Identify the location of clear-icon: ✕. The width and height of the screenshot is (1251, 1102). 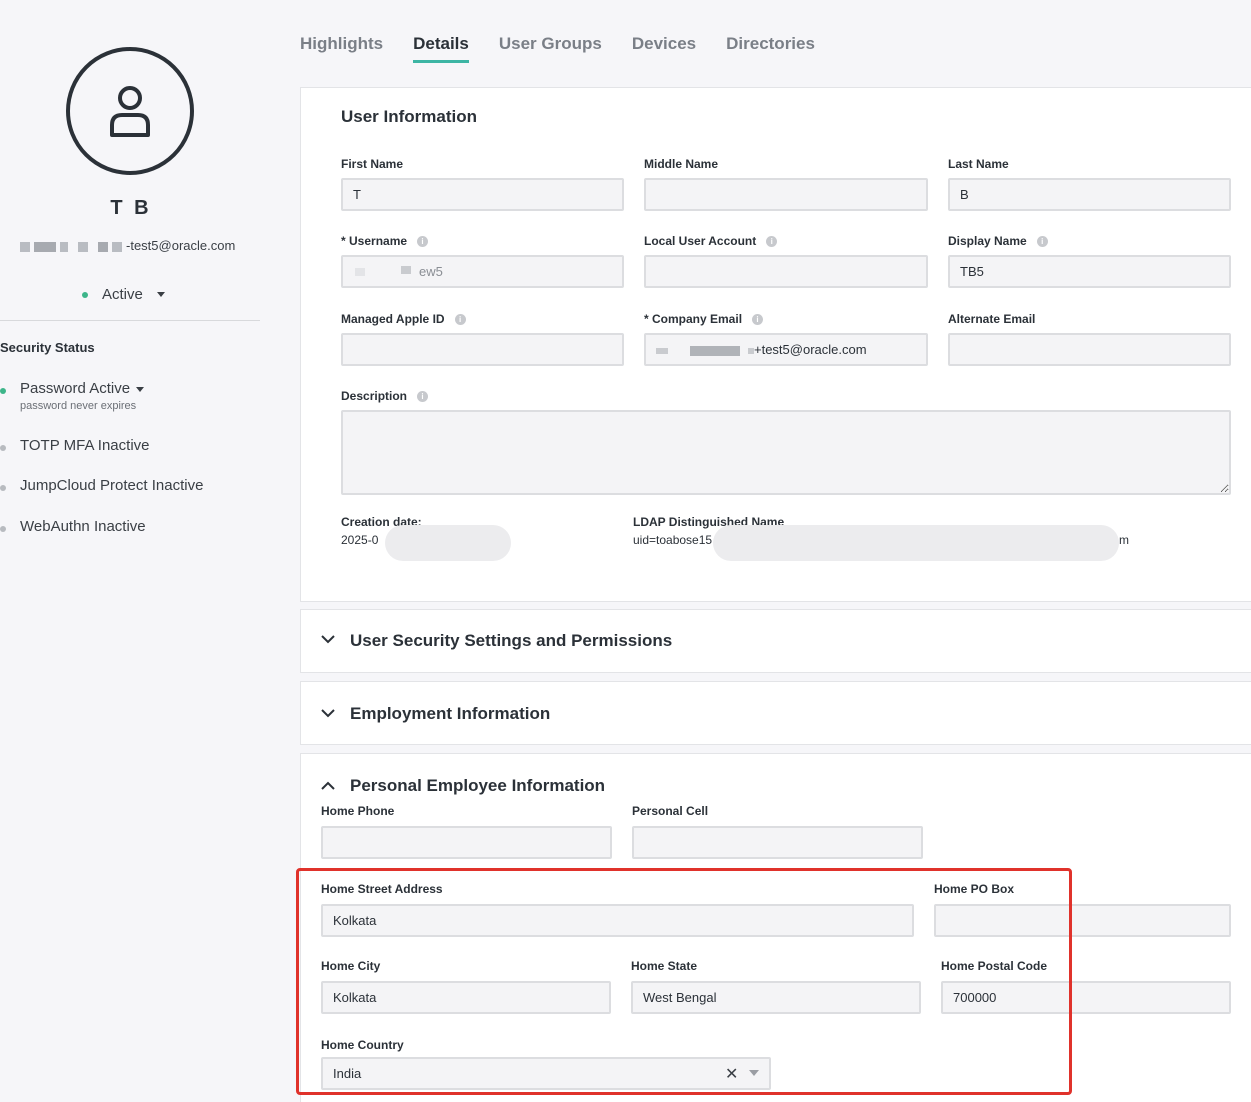
(731, 1074).